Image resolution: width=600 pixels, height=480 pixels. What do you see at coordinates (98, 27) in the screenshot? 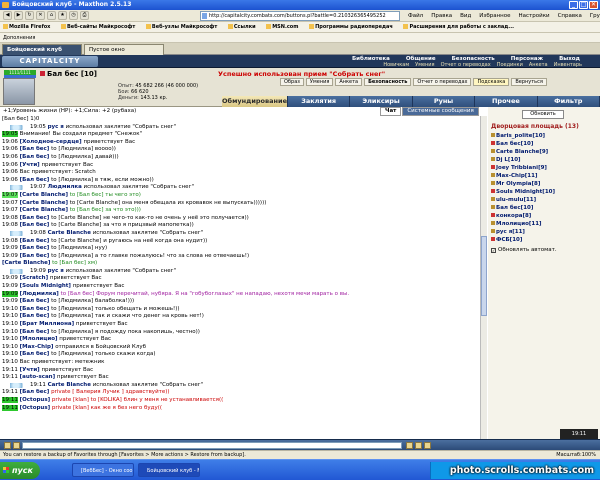
I see `bookmark-item: Веб-сайты Майкрософт` at bounding box center [98, 27].